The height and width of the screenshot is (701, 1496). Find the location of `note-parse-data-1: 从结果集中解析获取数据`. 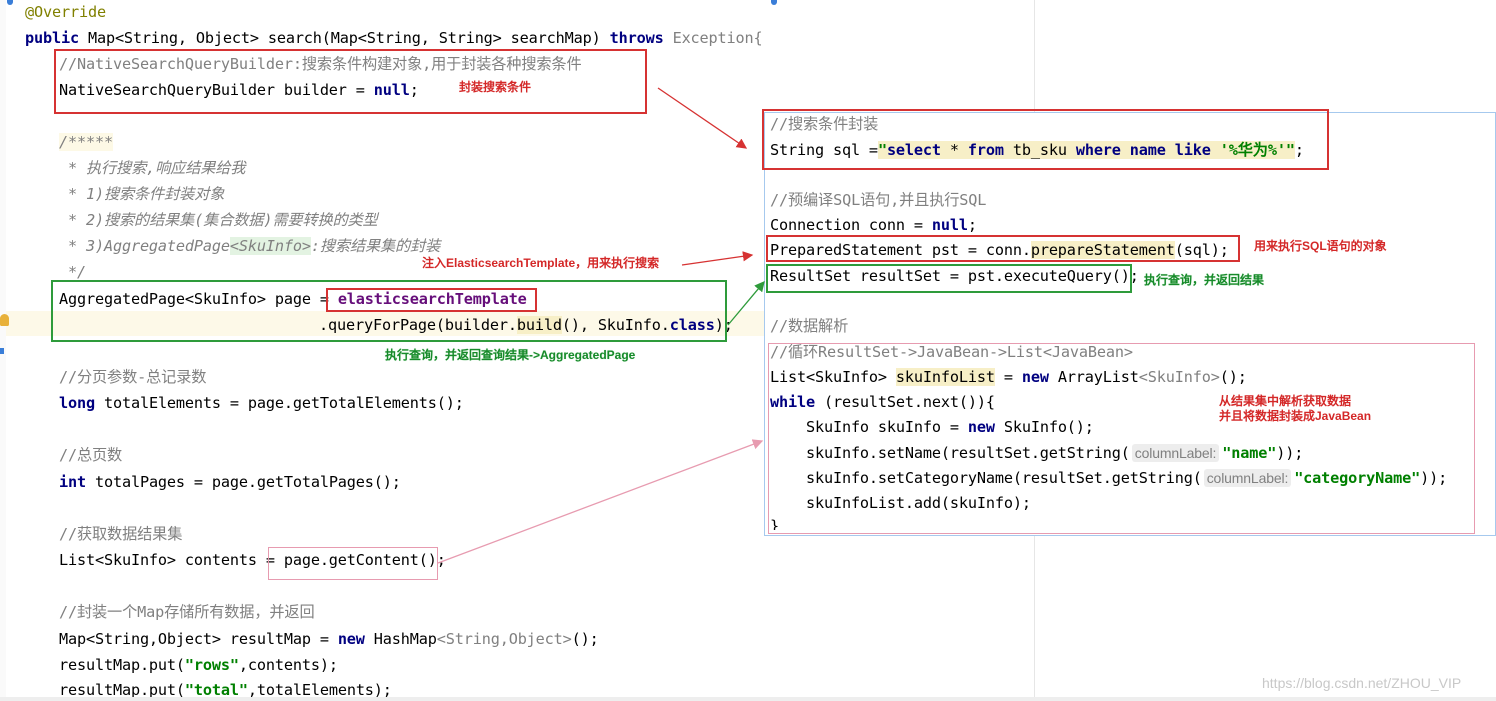

note-parse-data-1: 从结果集中解析获取数据 is located at coordinates (1285, 401).